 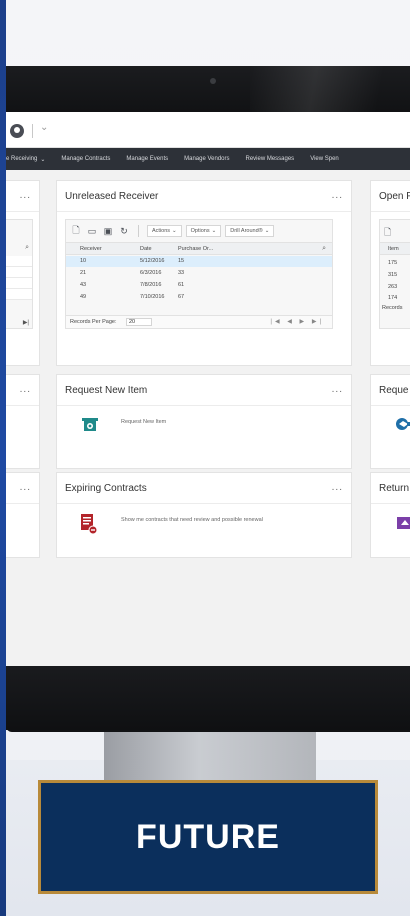 What do you see at coordinates (208, 130) in the screenshot?
I see `app-header: ⌄` at bounding box center [208, 130].